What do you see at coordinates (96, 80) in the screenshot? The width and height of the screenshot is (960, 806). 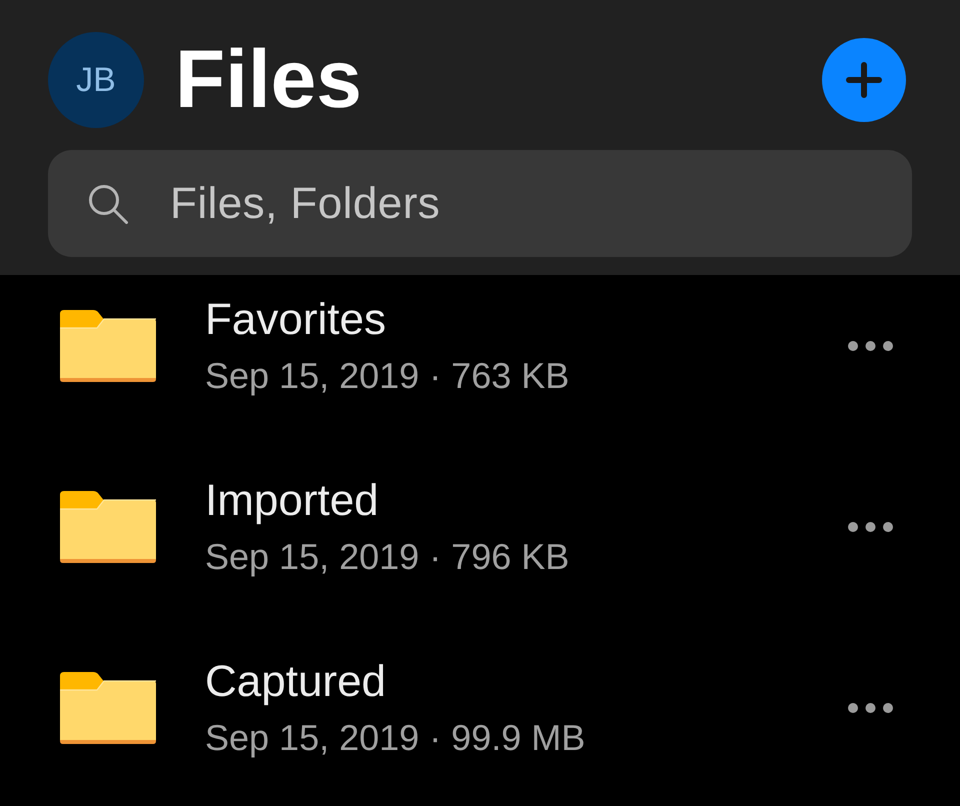 I see `avatar: JB` at bounding box center [96, 80].